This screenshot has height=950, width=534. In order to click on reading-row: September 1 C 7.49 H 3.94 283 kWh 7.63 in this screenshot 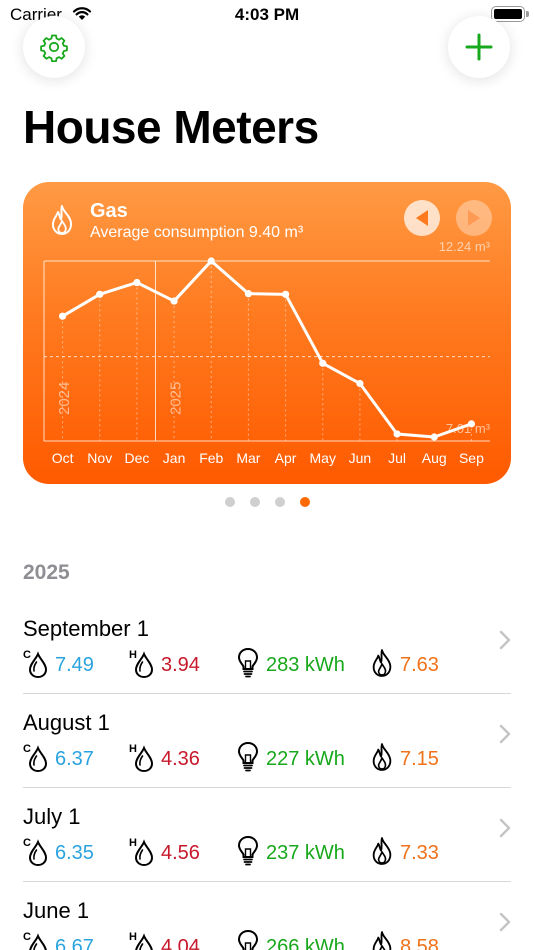, I will do `click(267, 647)`.